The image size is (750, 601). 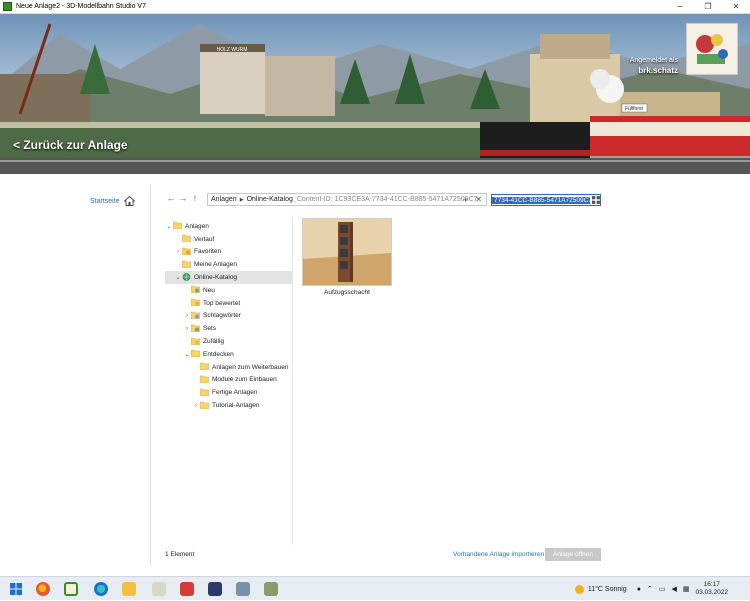 I want to click on tree-item: Verlauf, so click(x=229, y=239).